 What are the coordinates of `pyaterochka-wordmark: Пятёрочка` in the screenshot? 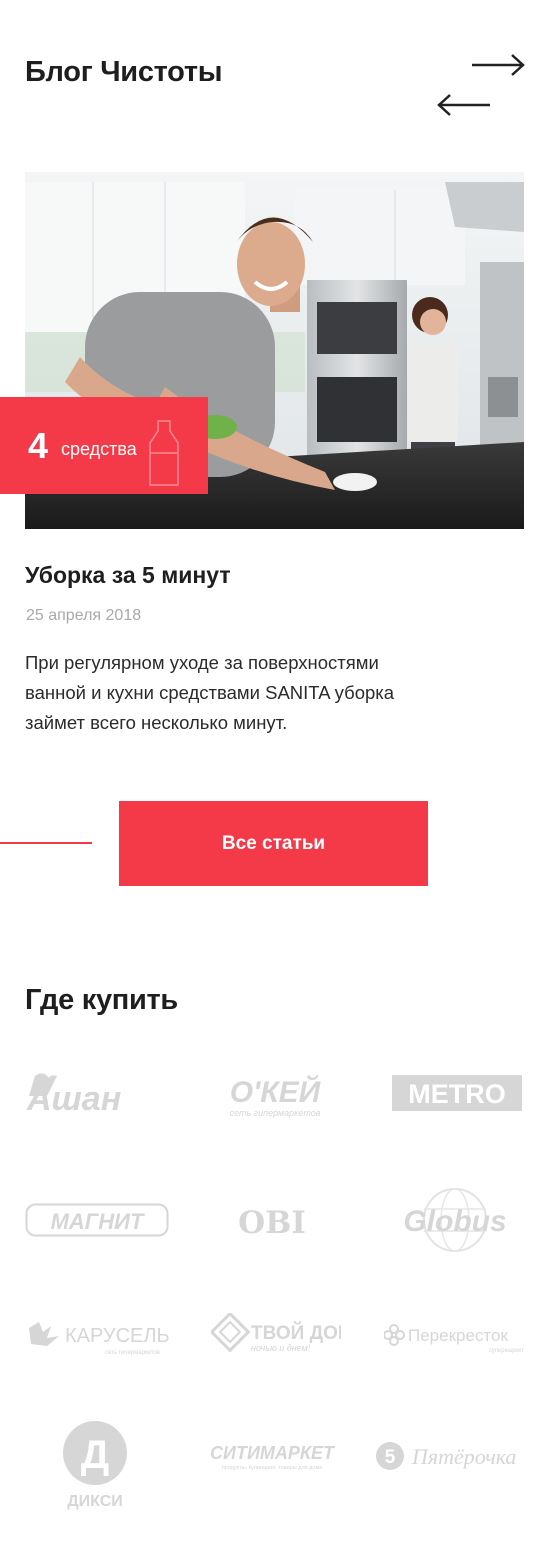 It's located at (463, 1456).